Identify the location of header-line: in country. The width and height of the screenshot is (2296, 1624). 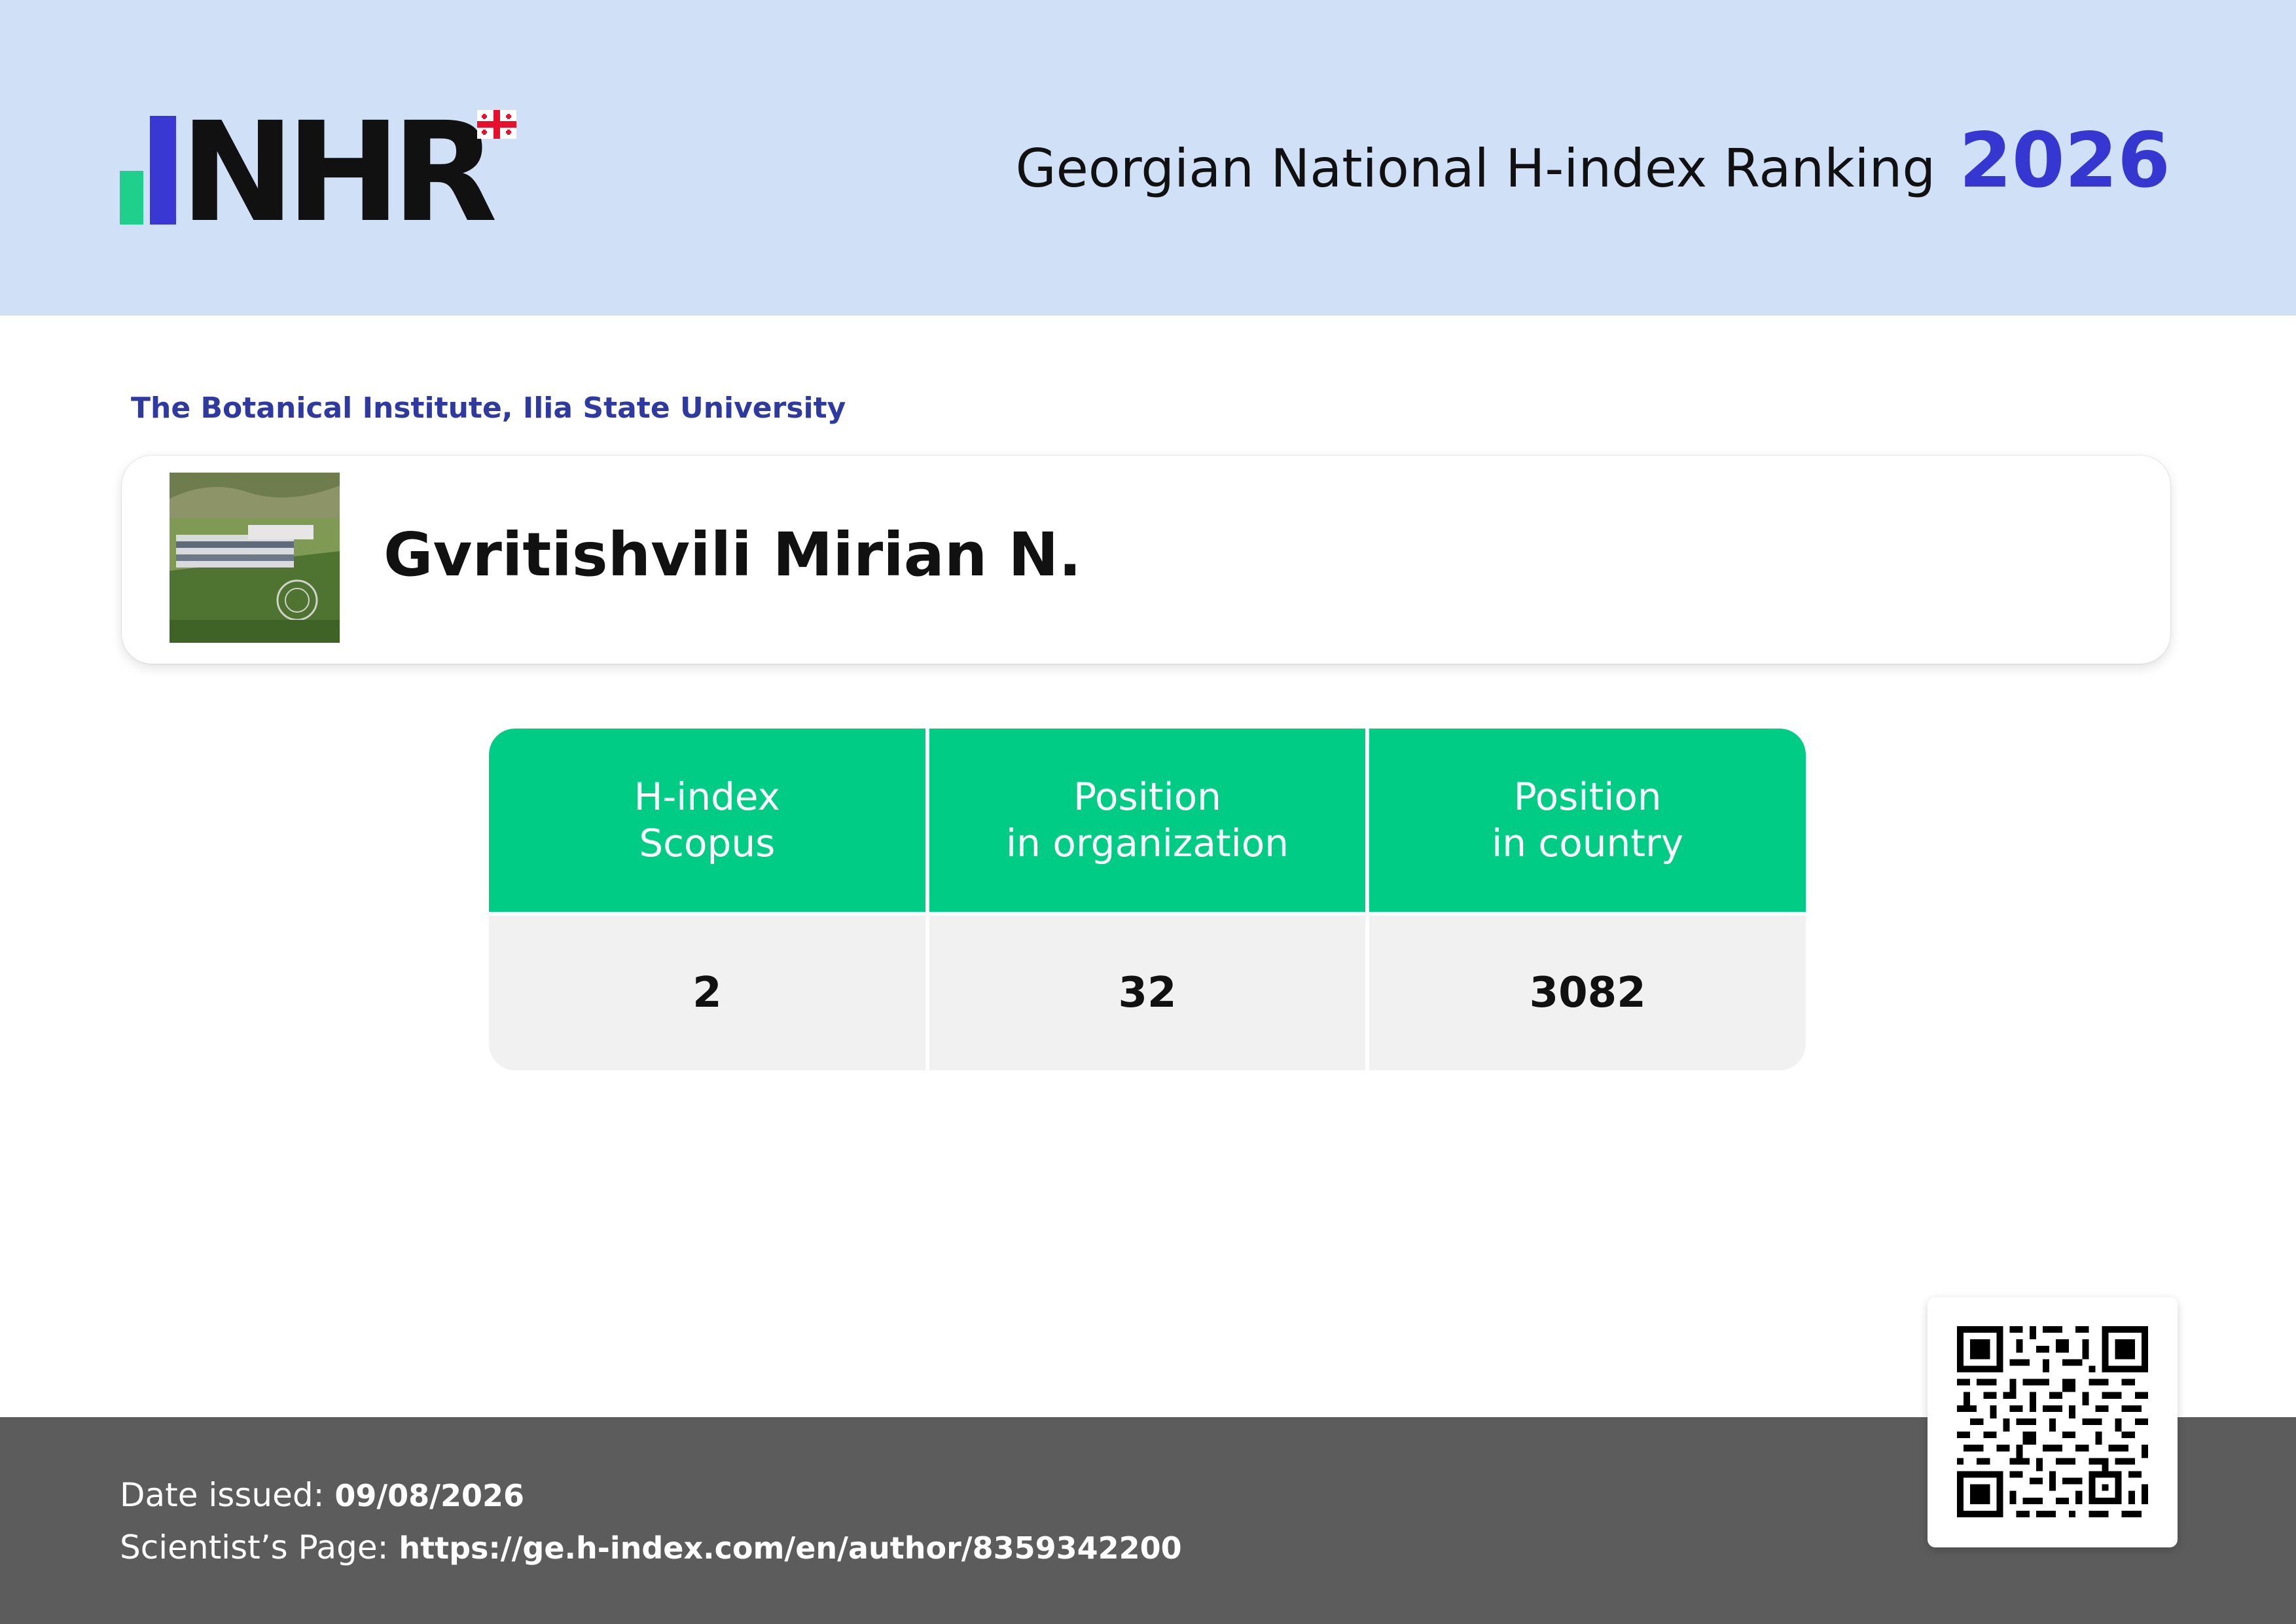
(1588, 843).